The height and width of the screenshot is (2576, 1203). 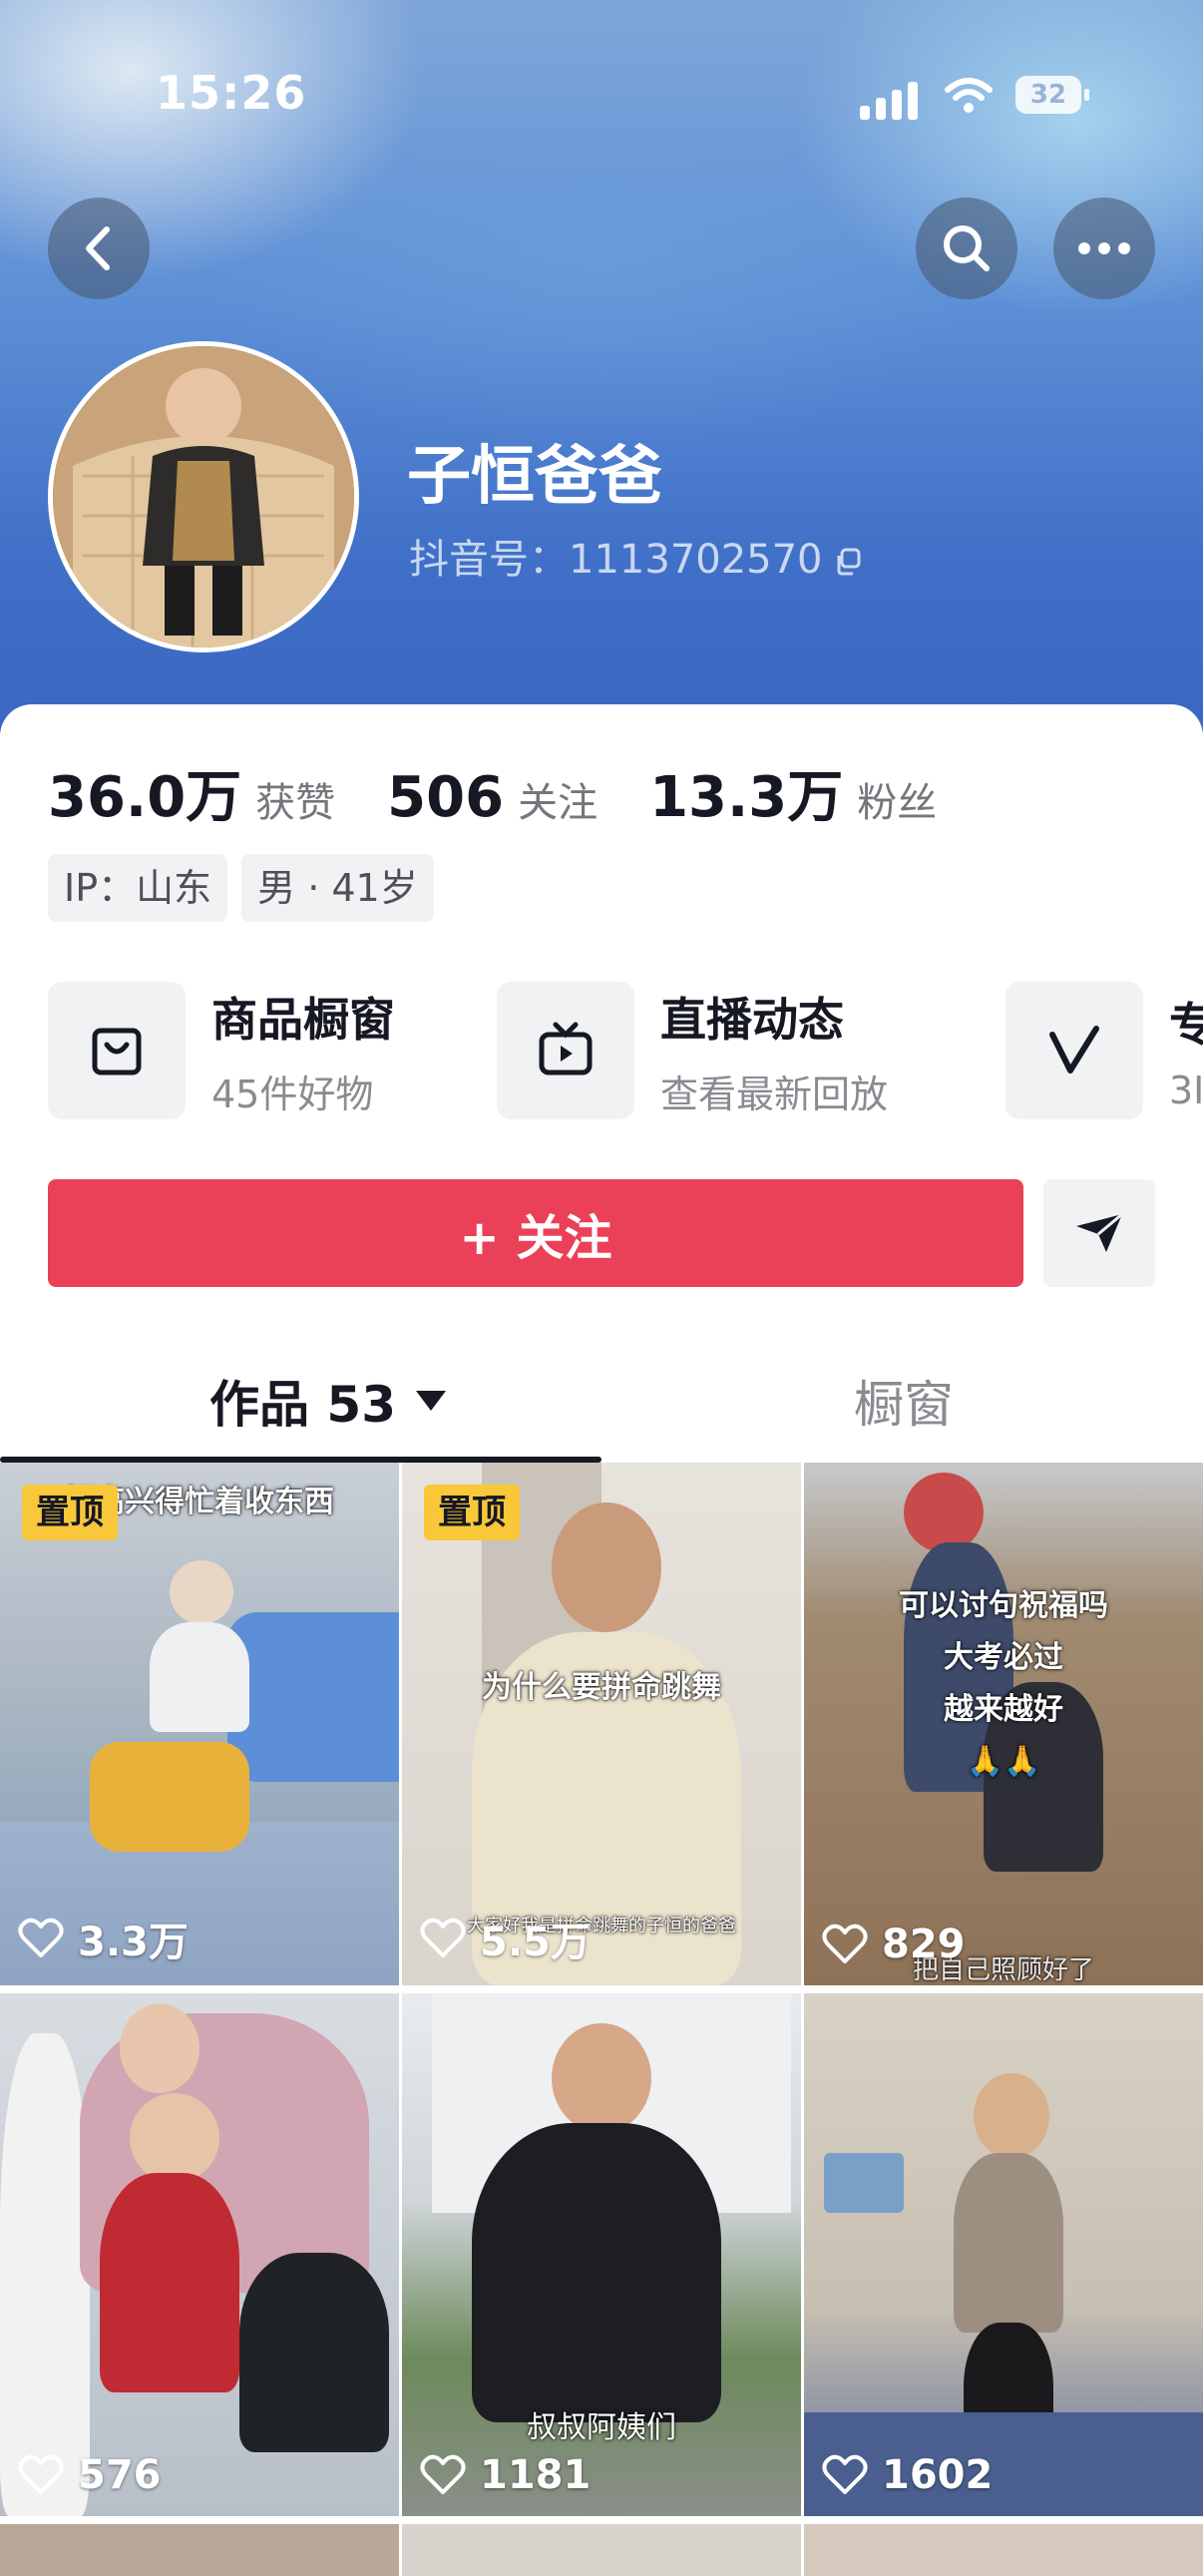 What do you see at coordinates (1003, 2254) in the screenshot?
I see `video-thumbnail: 1602` at bounding box center [1003, 2254].